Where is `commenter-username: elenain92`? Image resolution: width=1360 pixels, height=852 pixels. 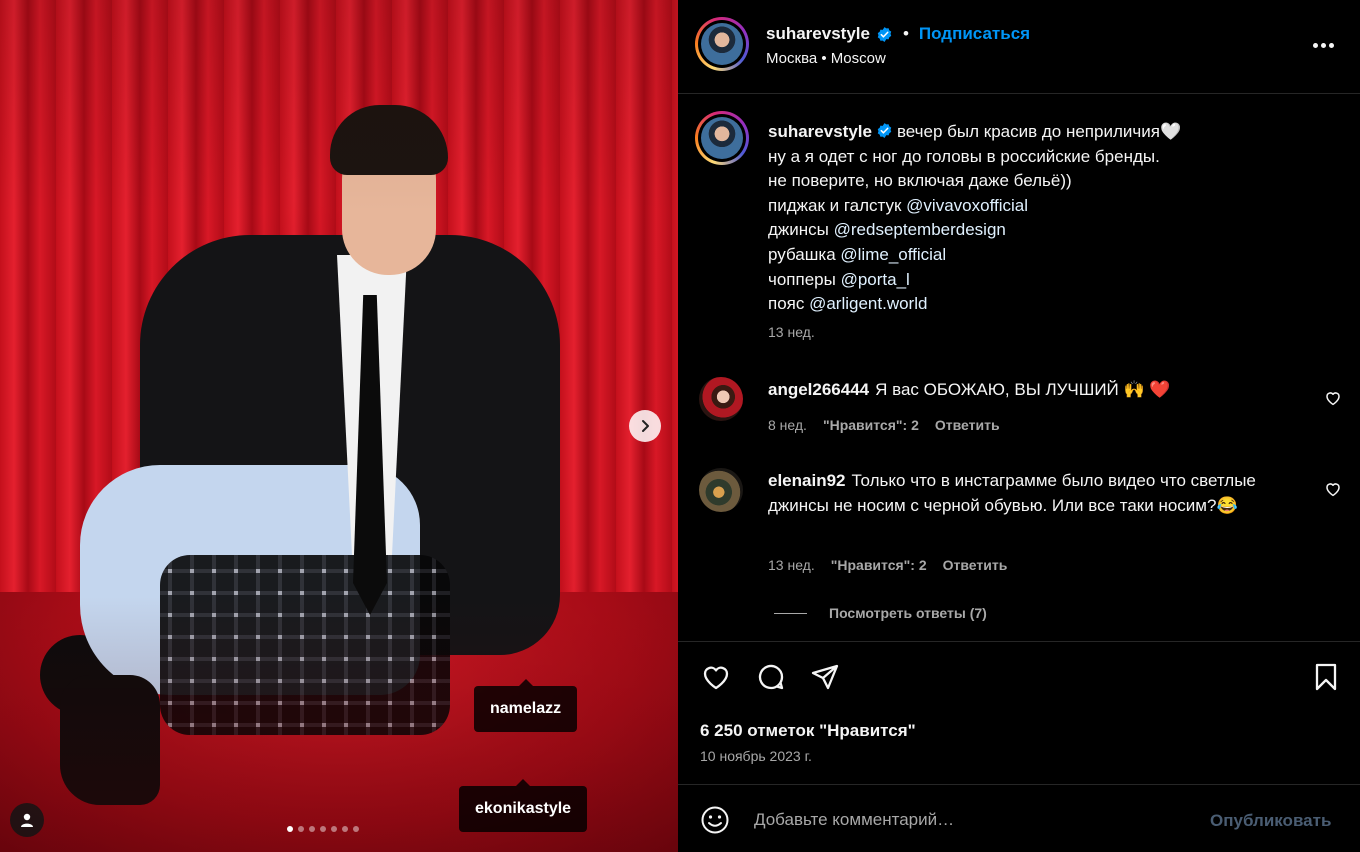 commenter-username: elenain92 is located at coordinates (807, 480).